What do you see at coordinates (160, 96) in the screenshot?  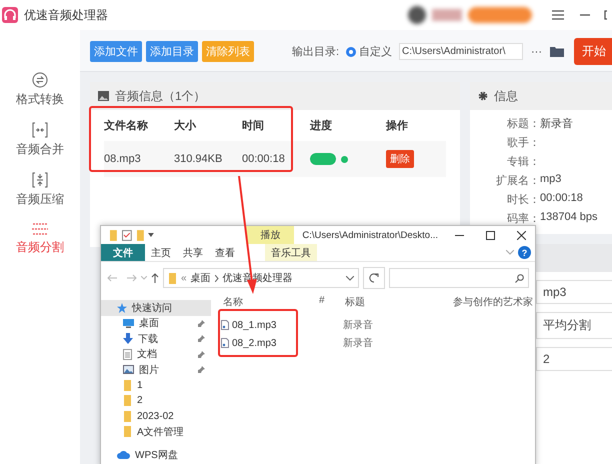 I see `panel-title: 音频信息（1个）` at bounding box center [160, 96].